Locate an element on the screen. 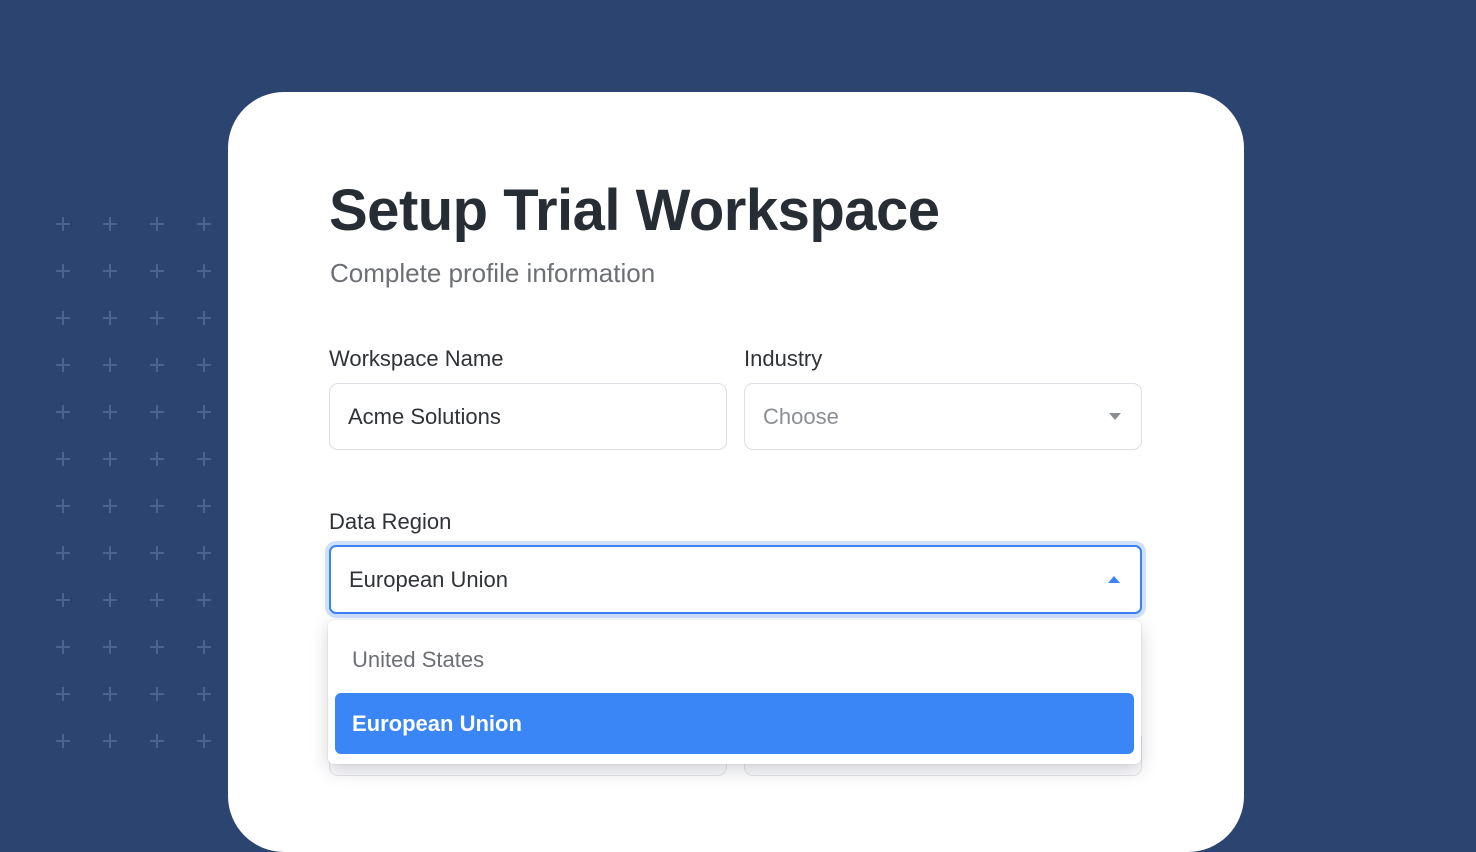 Image resolution: width=1476 pixels, height=852 pixels. page-title: Setup Trial Workspace is located at coordinates (634, 210).